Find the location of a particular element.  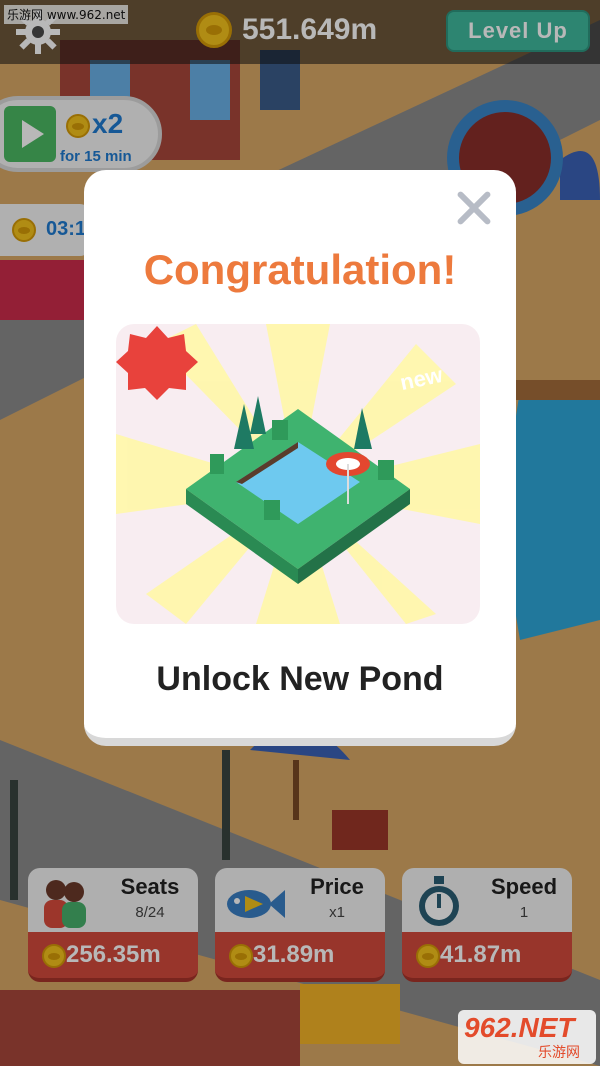

watermark-logo: 962.NET 乐游网 is located at coordinates (527, 1037).